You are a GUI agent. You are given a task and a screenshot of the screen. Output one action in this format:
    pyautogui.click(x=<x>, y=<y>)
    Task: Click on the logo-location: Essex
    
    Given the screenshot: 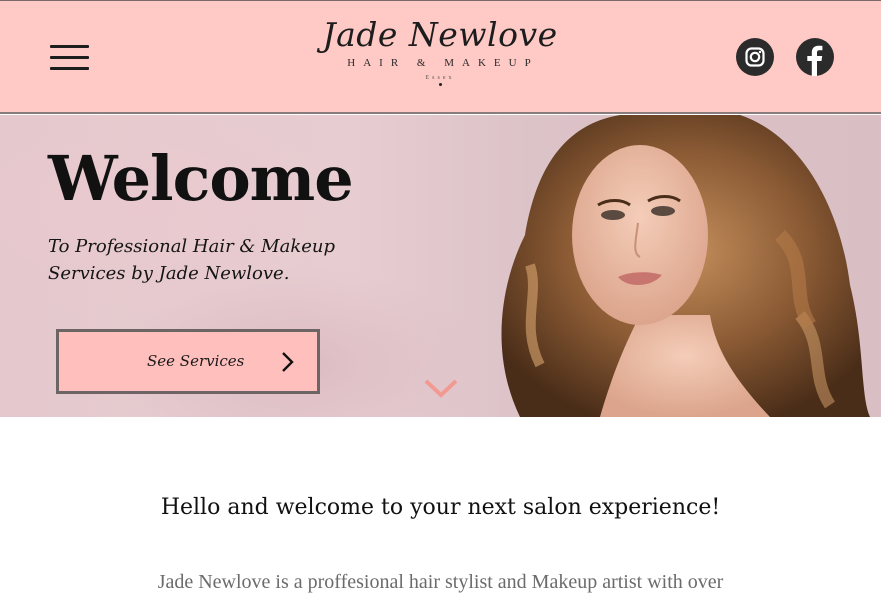 What is the action you would take?
    pyautogui.click(x=440, y=78)
    